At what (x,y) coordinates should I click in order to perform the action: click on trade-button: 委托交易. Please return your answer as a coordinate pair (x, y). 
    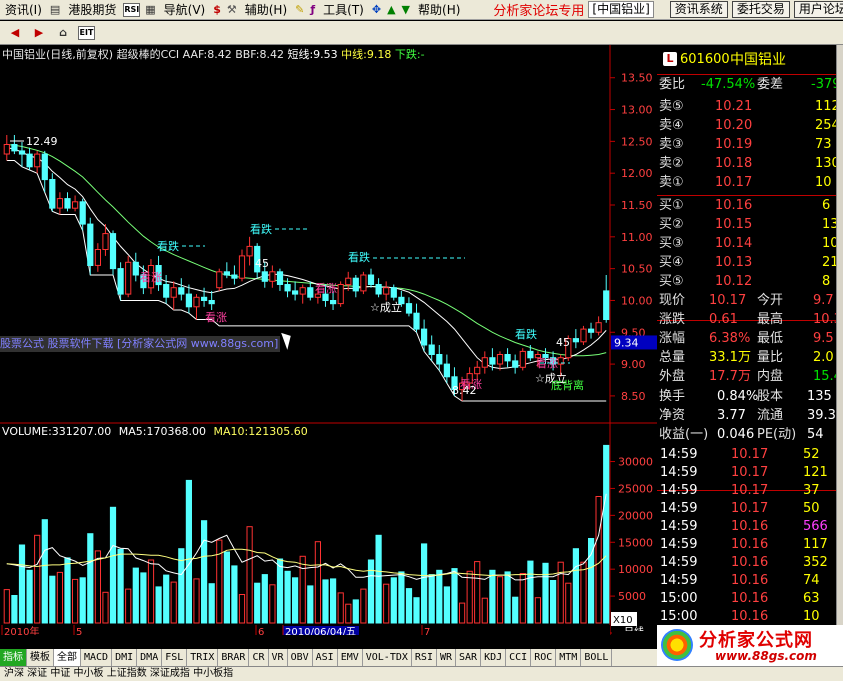
    Looking at the image, I should click on (760, 9).